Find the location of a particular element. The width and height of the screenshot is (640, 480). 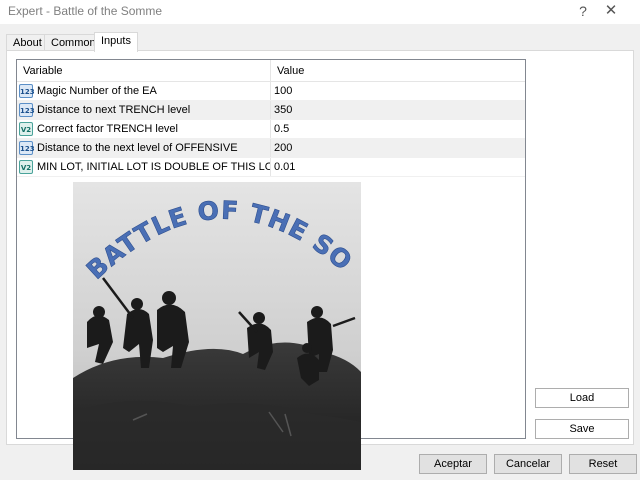

help-button: ? is located at coordinates (583, 12).